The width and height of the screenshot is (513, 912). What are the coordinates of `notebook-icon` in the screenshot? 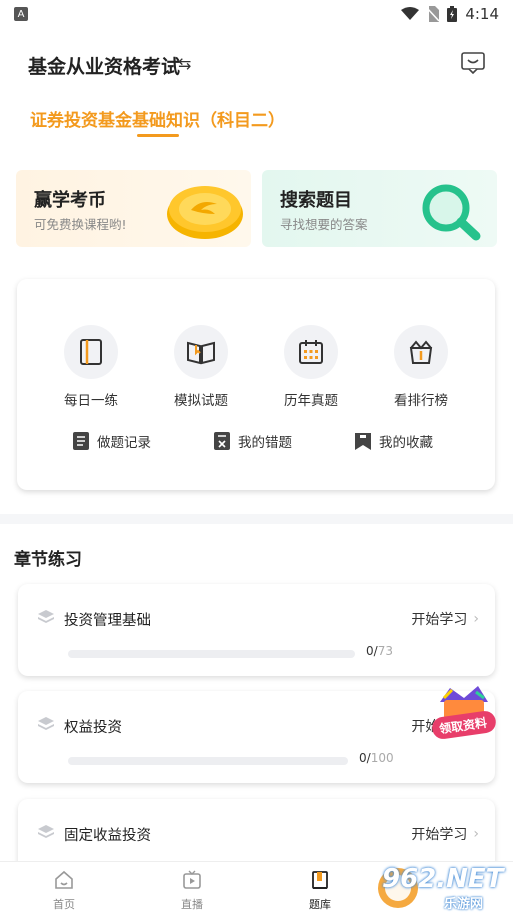 It's located at (91, 352).